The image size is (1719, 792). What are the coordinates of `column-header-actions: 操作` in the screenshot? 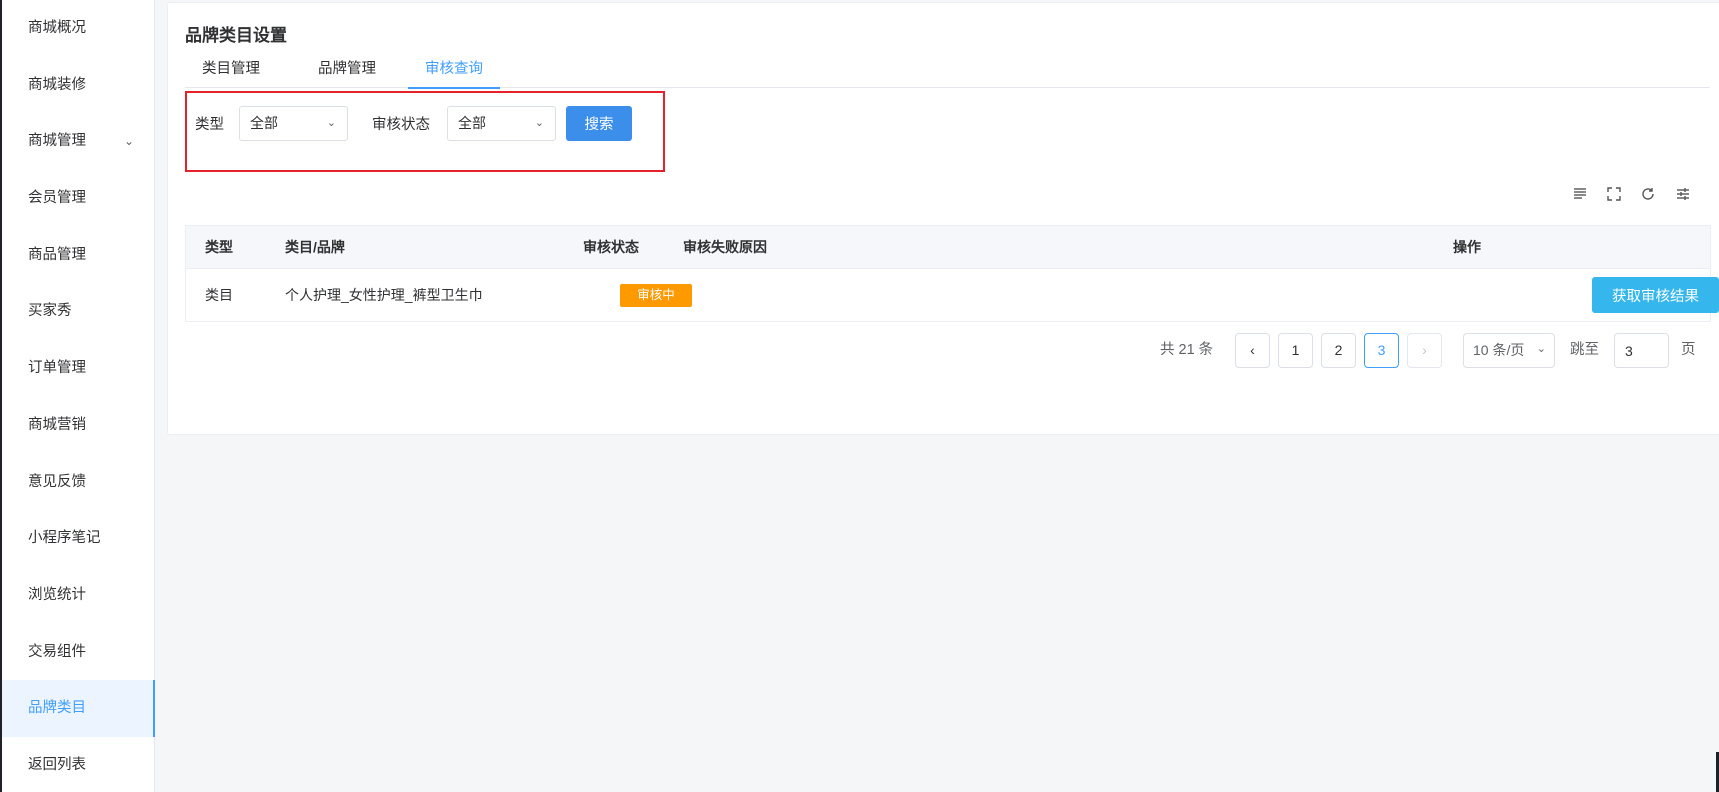 It's located at (1467, 247).